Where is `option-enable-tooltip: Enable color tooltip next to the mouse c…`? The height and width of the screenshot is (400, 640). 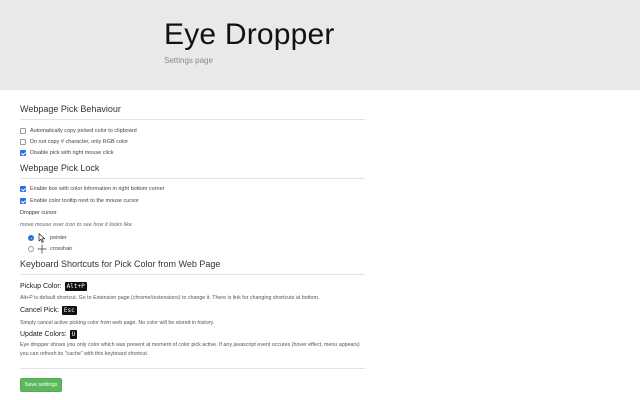
option-enable-tooltip: Enable color tooltip next to the mouse c… is located at coordinates (79, 201).